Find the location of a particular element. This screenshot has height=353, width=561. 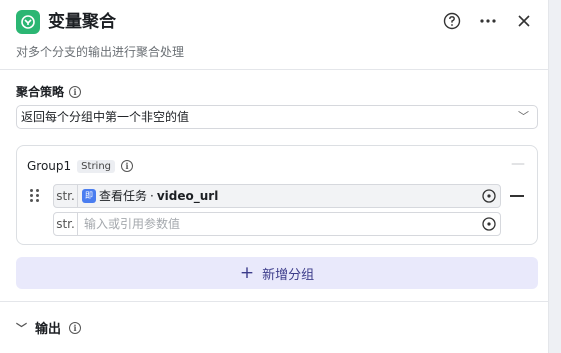

remove-row-button is located at coordinates (517, 196).